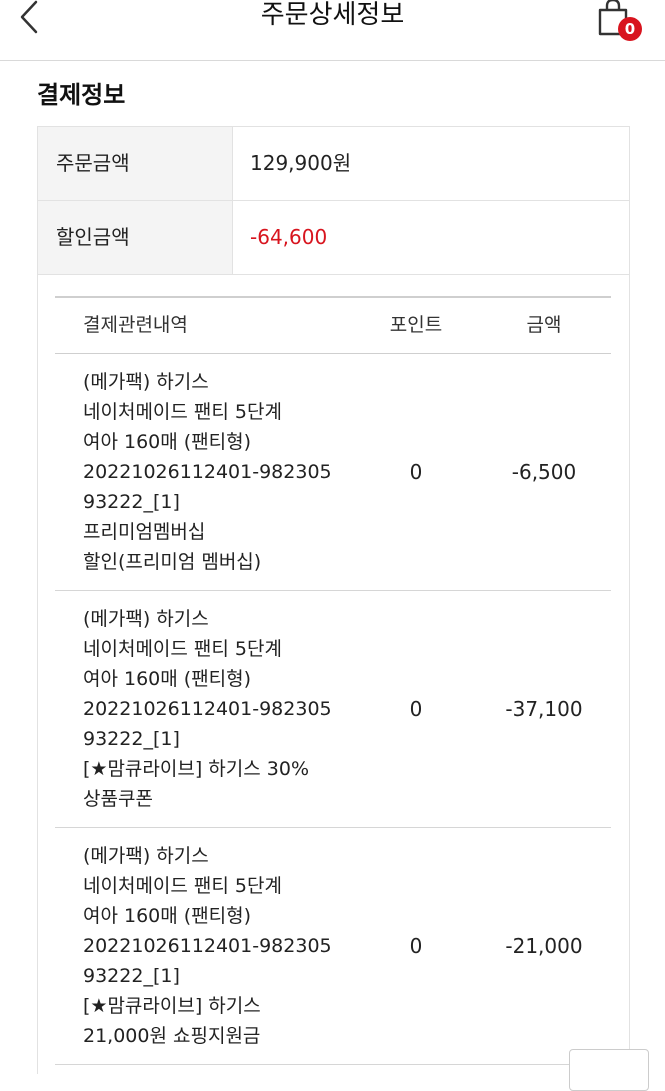  I want to click on payment-info-table: 주문금액 129,900원 할인금액 -64,600, so click(333, 200).